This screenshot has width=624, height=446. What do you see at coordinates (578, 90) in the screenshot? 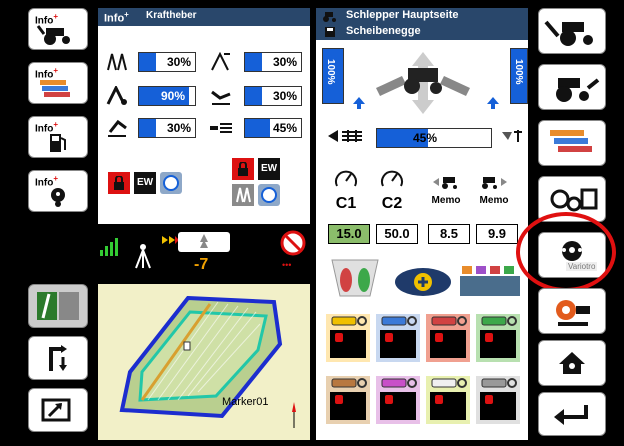
I see `tractor-front-hitch-icon` at bounding box center [578, 90].